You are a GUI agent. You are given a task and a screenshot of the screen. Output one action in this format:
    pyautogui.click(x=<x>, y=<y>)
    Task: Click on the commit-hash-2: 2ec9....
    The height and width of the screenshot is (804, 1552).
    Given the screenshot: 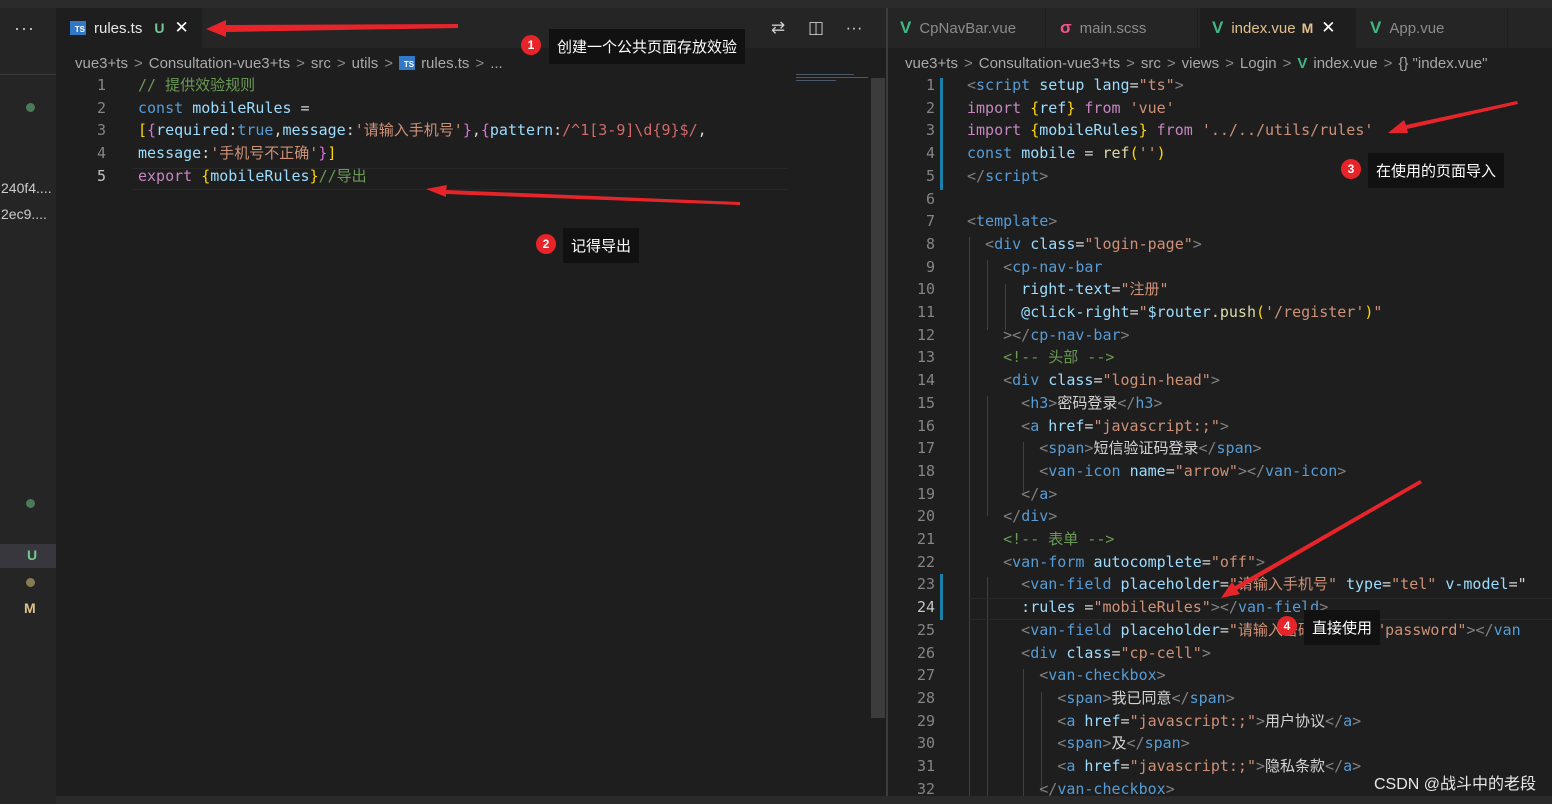 What is the action you would take?
    pyautogui.click(x=24, y=214)
    